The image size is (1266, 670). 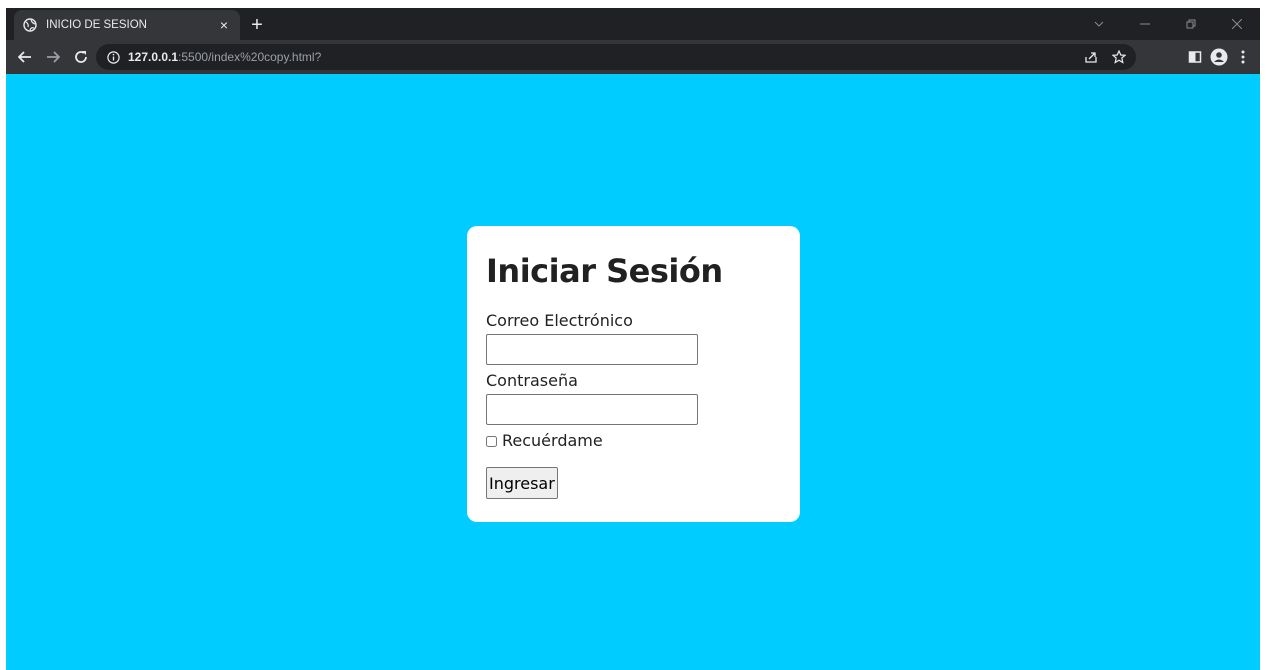 What do you see at coordinates (1237, 24) in the screenshot?
I see `window-close-icon` at bounding box center [1237, 24].